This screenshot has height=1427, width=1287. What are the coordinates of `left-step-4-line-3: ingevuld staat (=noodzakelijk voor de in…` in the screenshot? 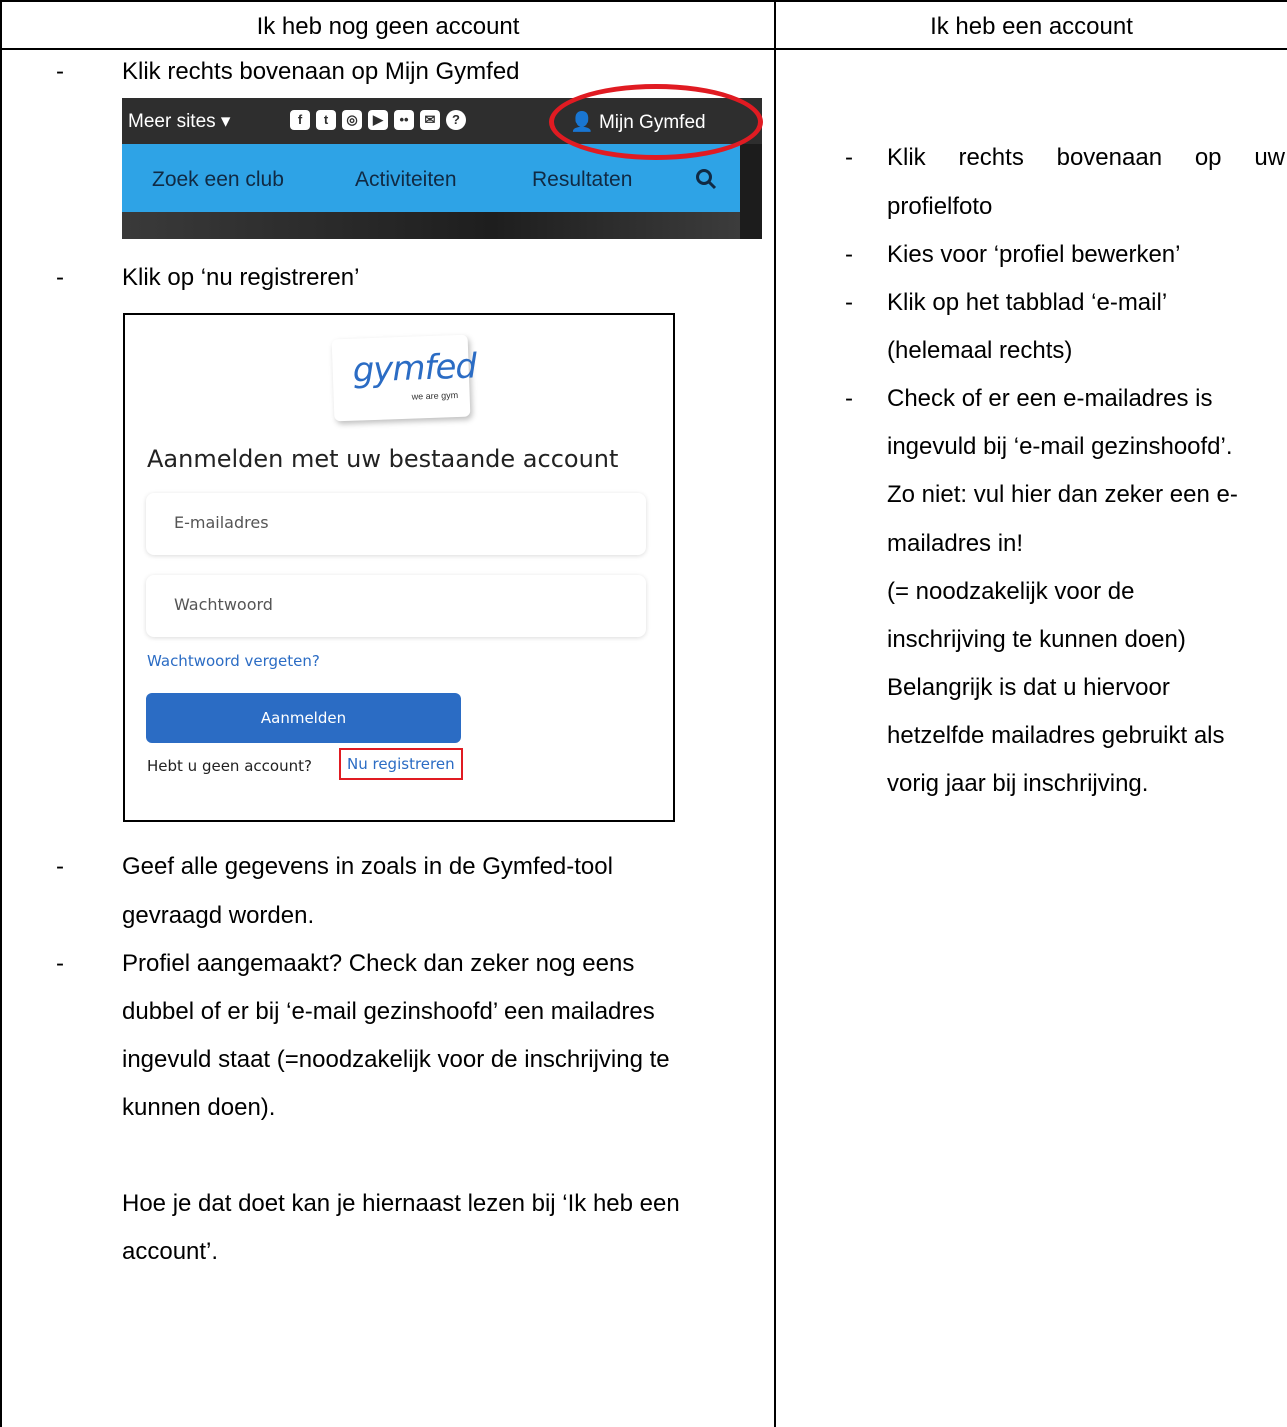 It's located at (396, 1059).